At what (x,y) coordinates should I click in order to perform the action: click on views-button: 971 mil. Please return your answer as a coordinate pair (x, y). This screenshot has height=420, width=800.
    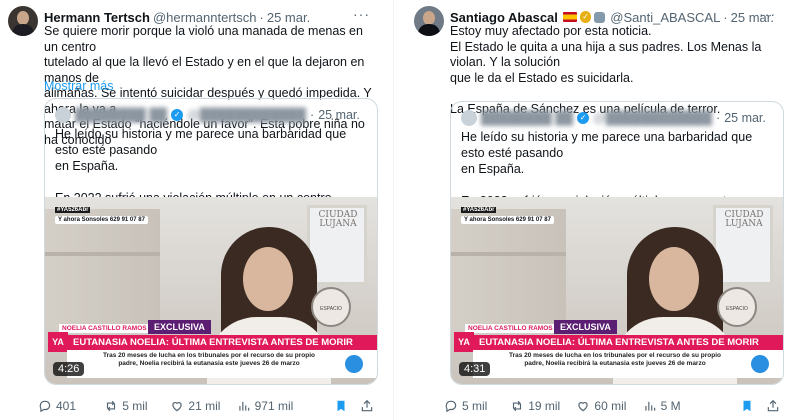
    Looking at the image, I should click on (285, 406).